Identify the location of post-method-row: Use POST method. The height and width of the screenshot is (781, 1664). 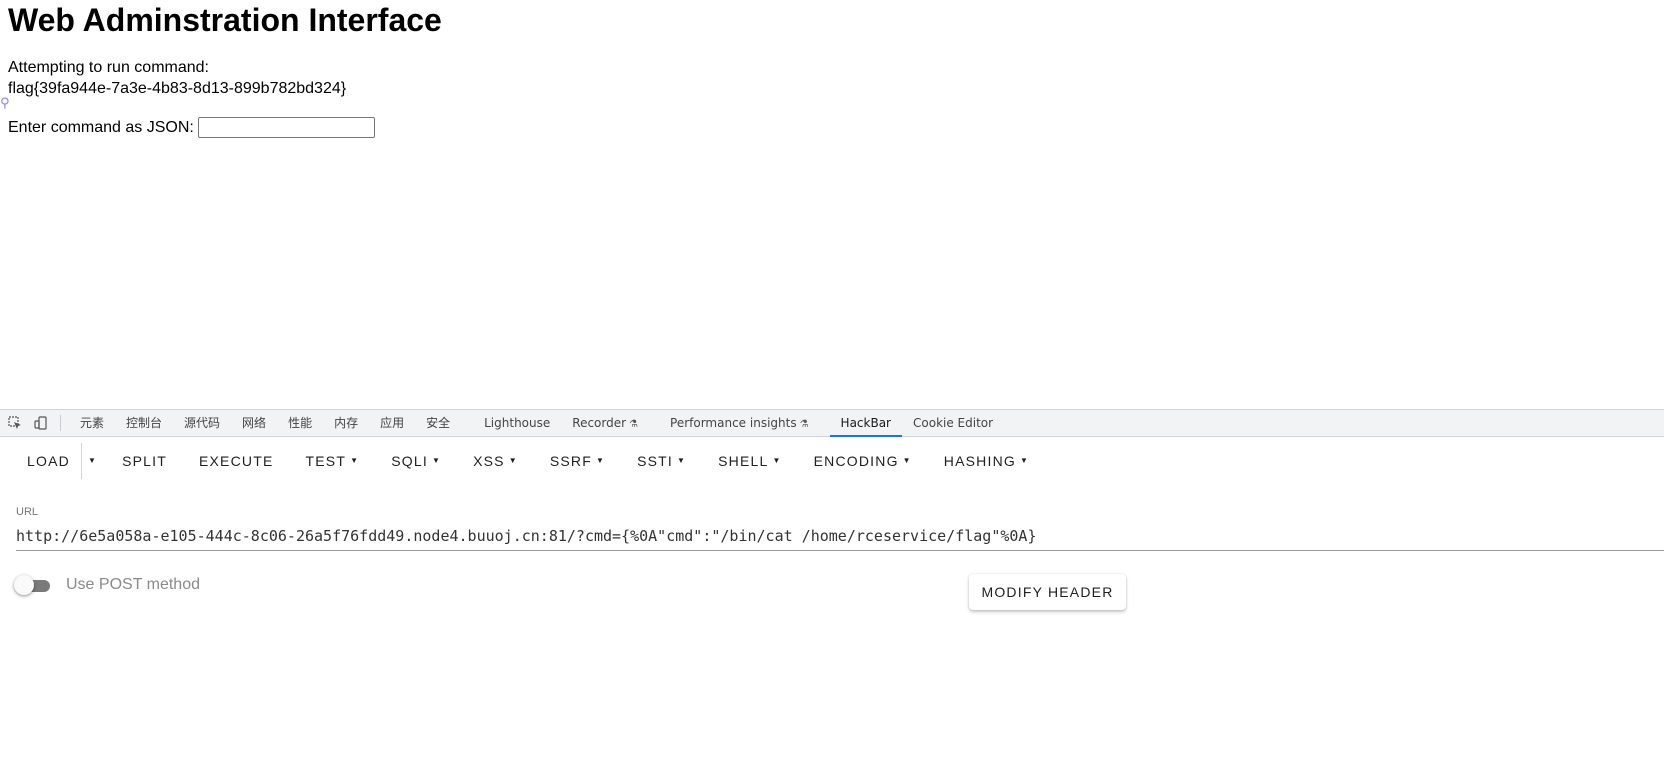
(107, 585).